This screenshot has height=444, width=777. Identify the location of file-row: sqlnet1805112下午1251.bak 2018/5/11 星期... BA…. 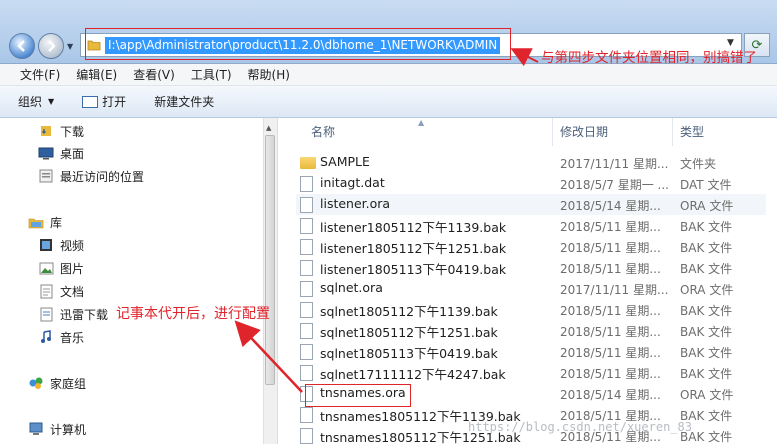
(531, 330).